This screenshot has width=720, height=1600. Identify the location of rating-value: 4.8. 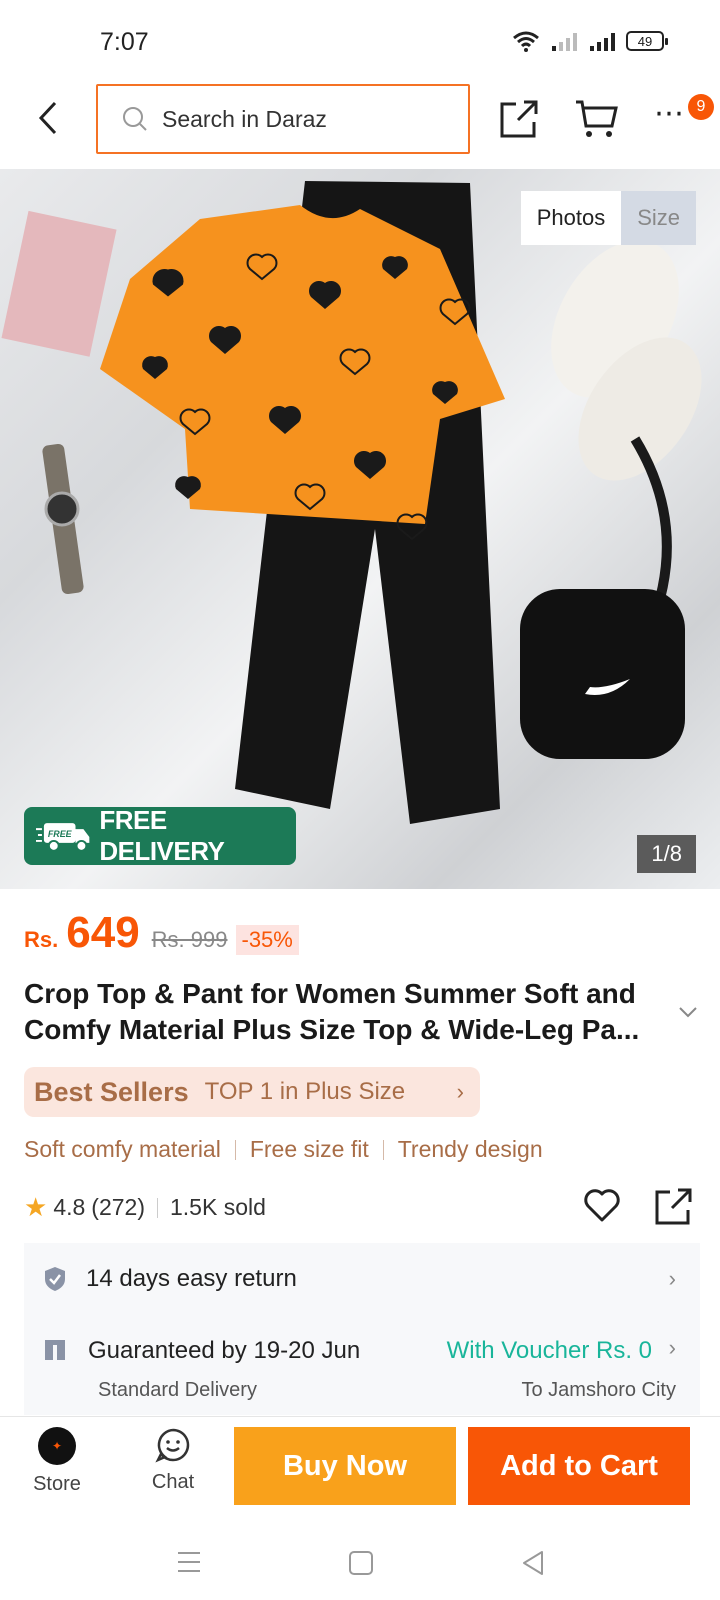
(69, 1207).